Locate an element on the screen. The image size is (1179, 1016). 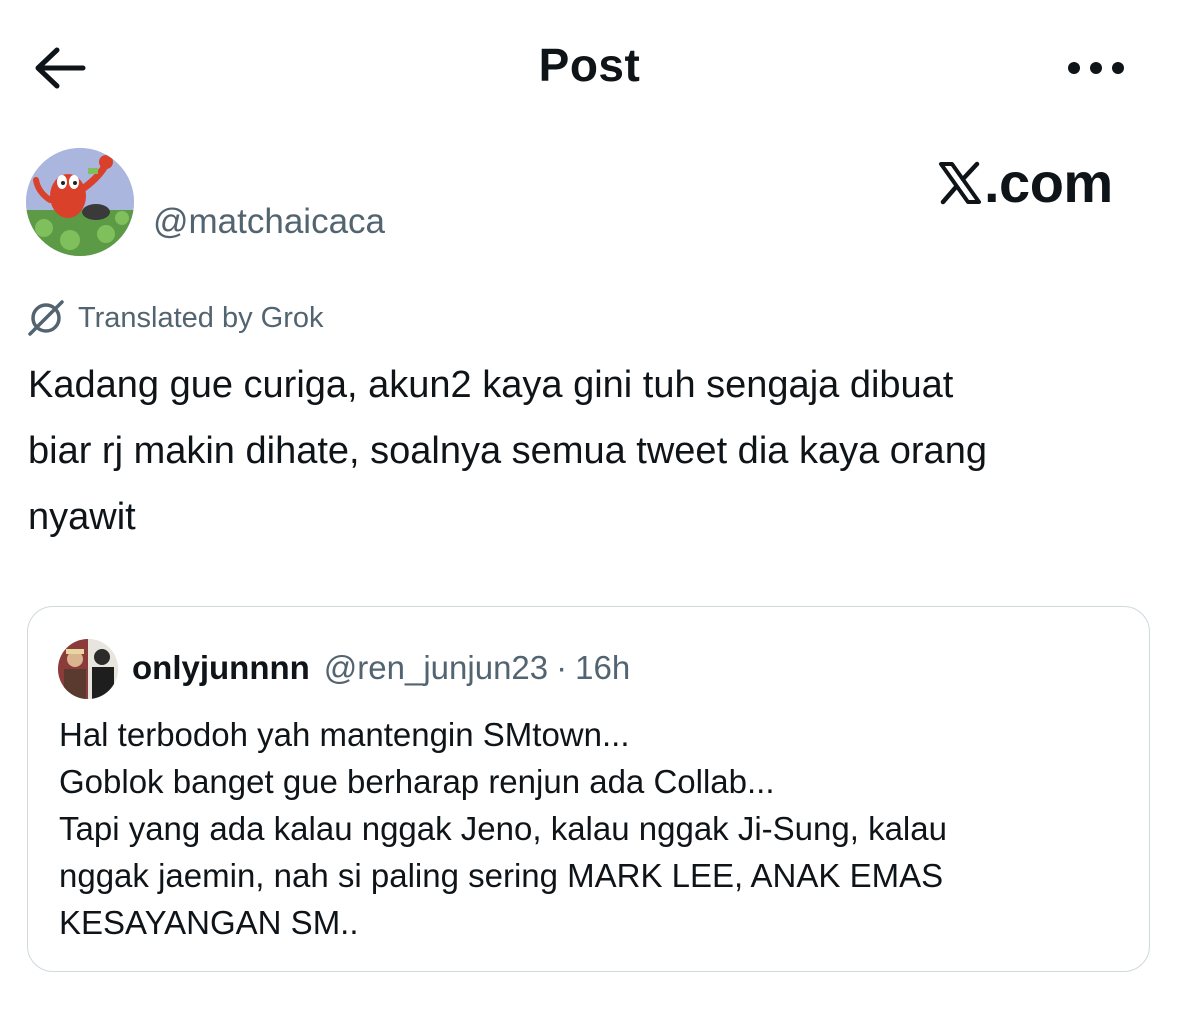
x-logo-icon is located at coordinates (960, 182).